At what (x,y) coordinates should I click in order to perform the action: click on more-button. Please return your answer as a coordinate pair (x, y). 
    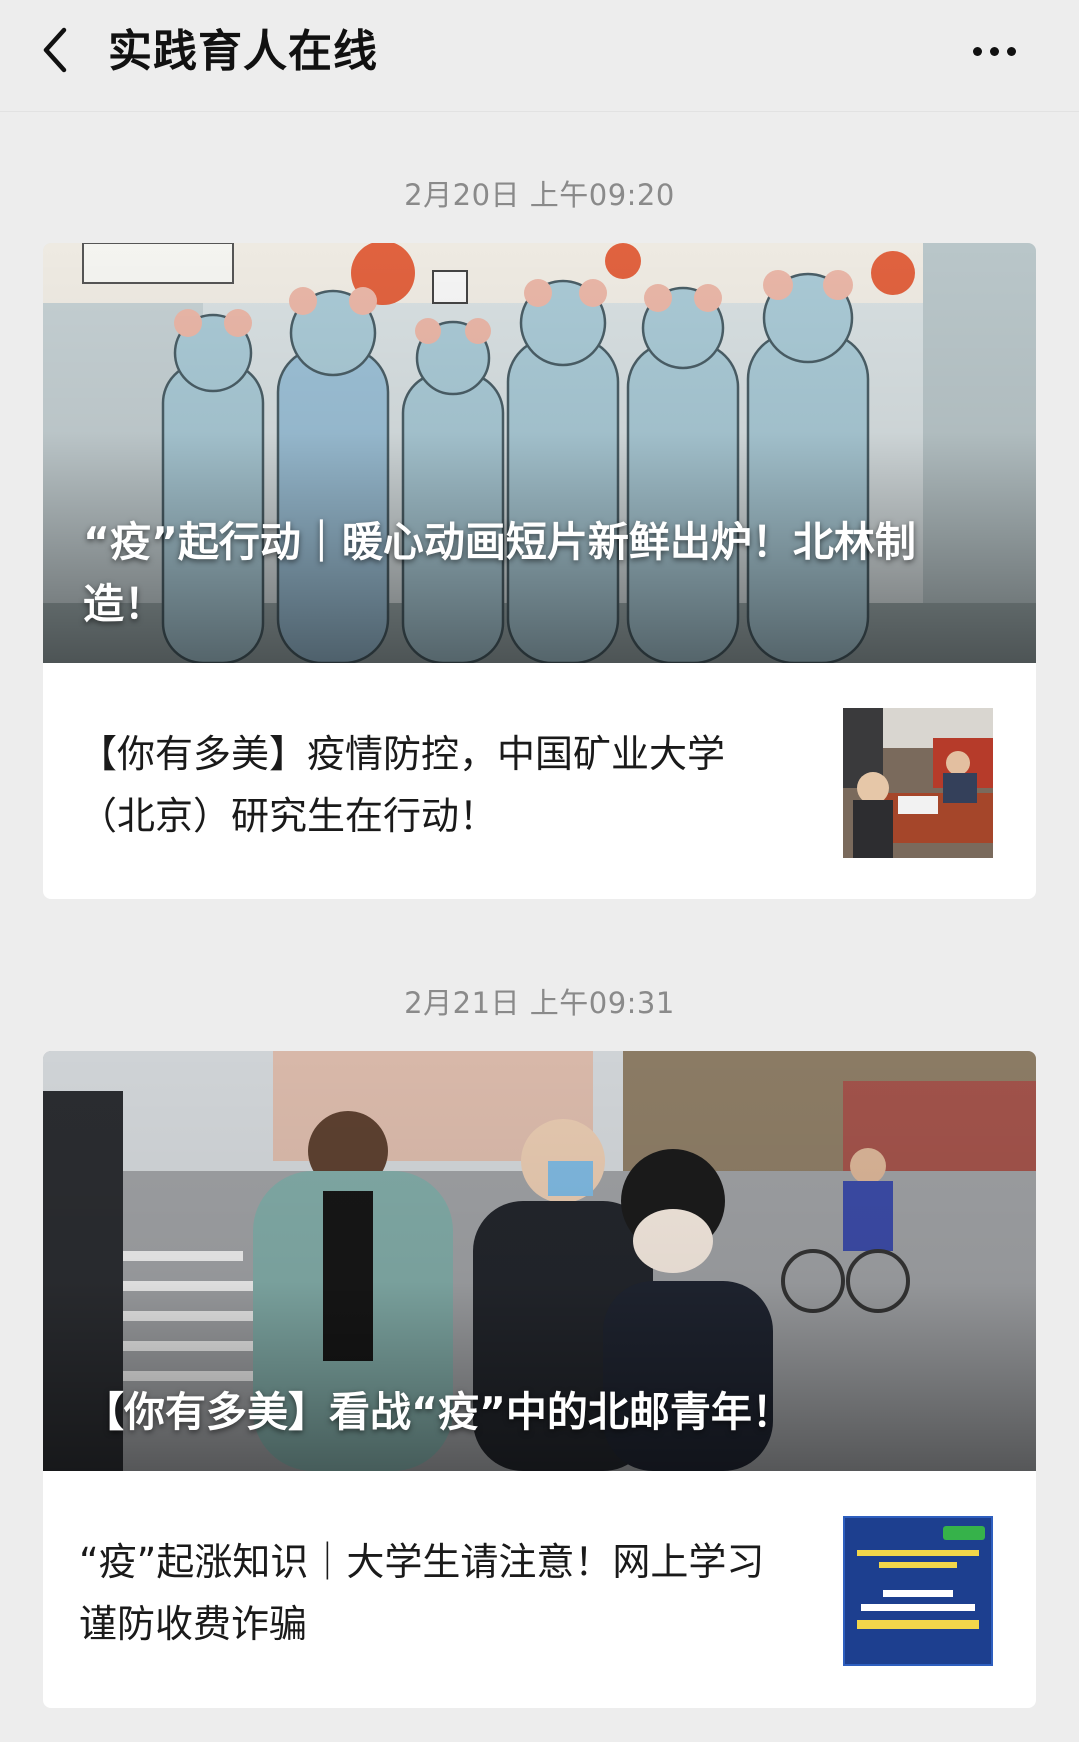
    Looking at the image, I should click on (994, 51).